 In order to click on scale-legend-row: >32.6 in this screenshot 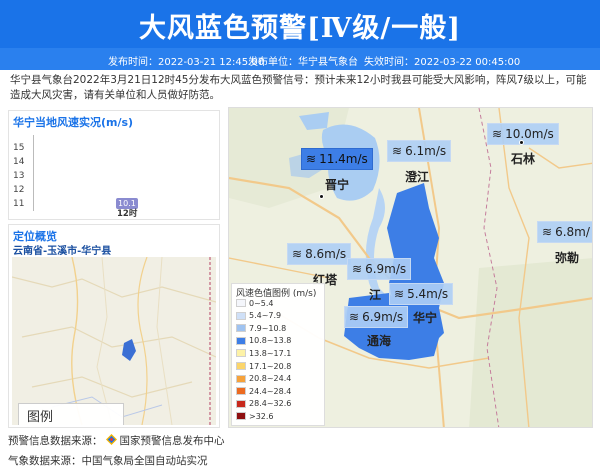, I will do `click(255, 416)`.